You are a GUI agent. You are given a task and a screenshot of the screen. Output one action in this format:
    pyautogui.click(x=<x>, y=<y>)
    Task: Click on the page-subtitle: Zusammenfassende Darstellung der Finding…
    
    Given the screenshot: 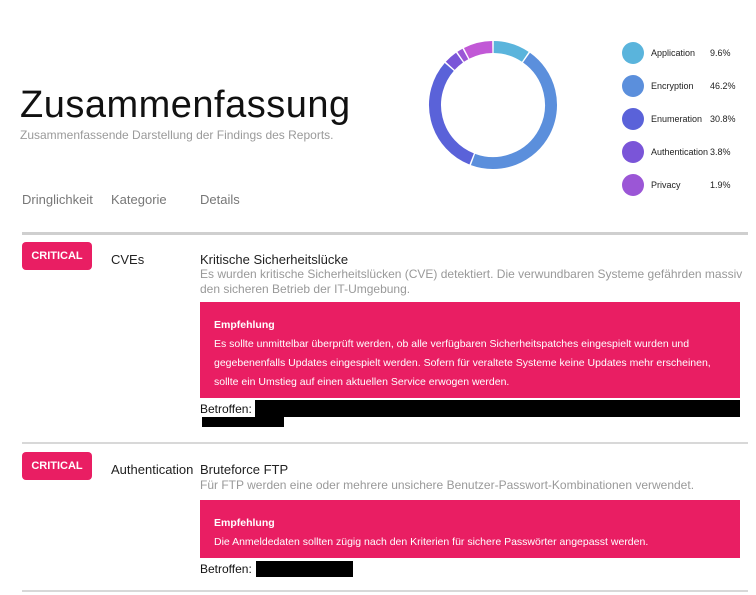 What is the action you would take?
    pyautogui.click(x=177, y=135)
    